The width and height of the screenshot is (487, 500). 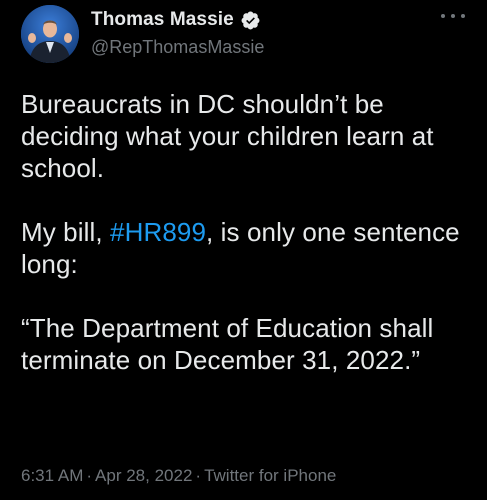 I want to click on avatar, so click(x=50, y=34).